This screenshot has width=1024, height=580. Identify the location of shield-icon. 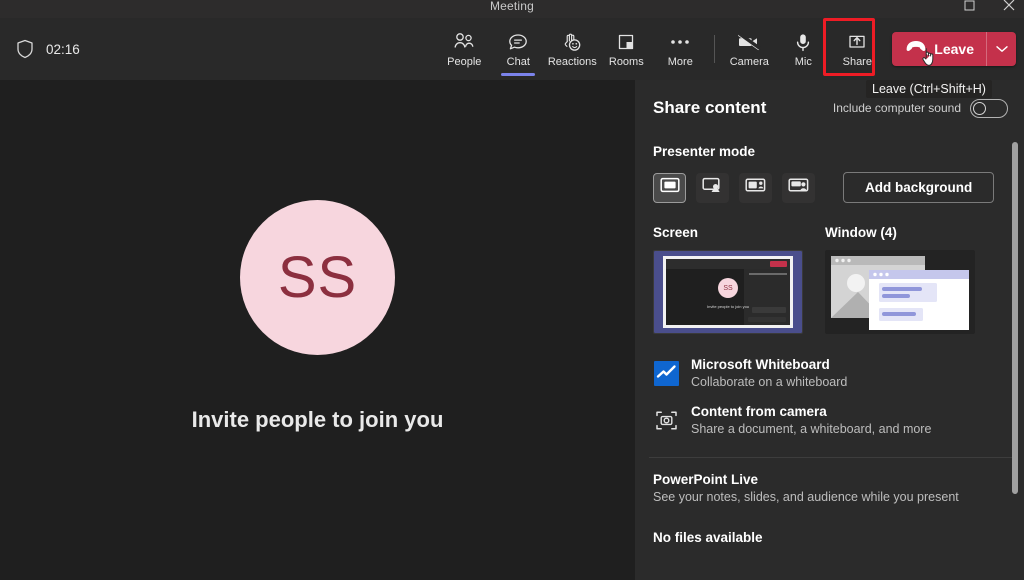
(25, 49).